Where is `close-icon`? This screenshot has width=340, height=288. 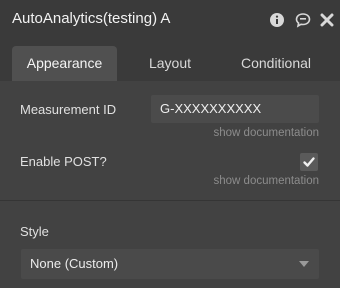
close-icon is located at coordinates (328, 21).